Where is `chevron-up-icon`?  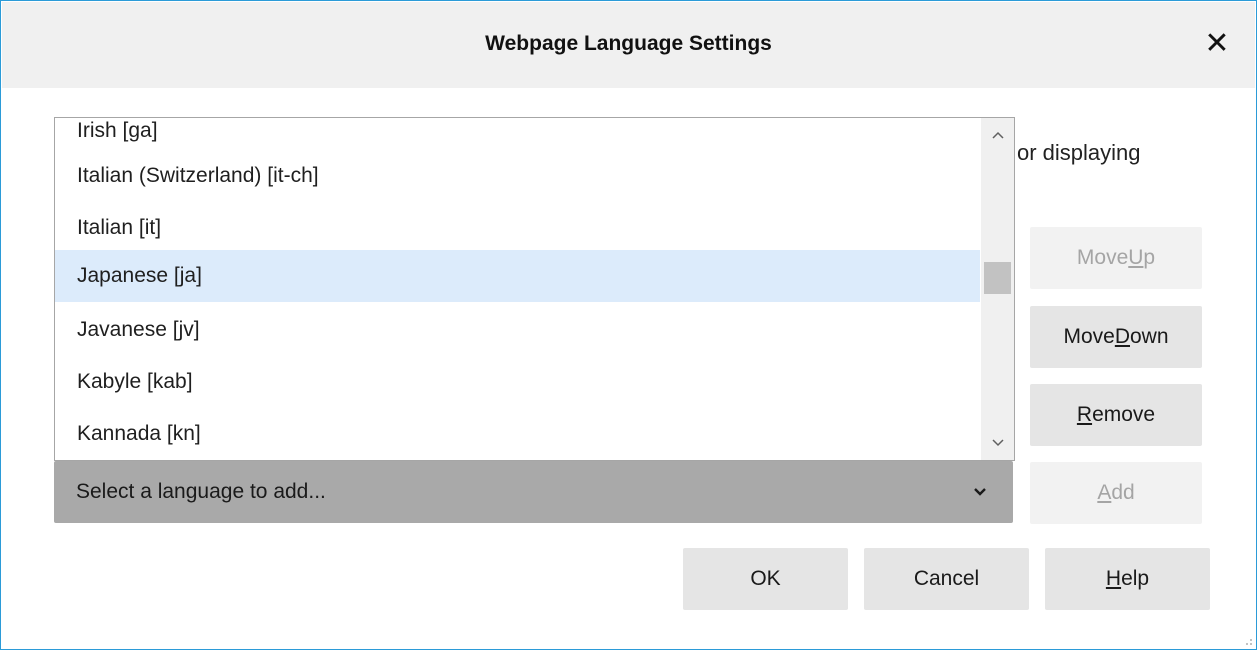 chevron-up-icon is located at coordinates (997, 135).